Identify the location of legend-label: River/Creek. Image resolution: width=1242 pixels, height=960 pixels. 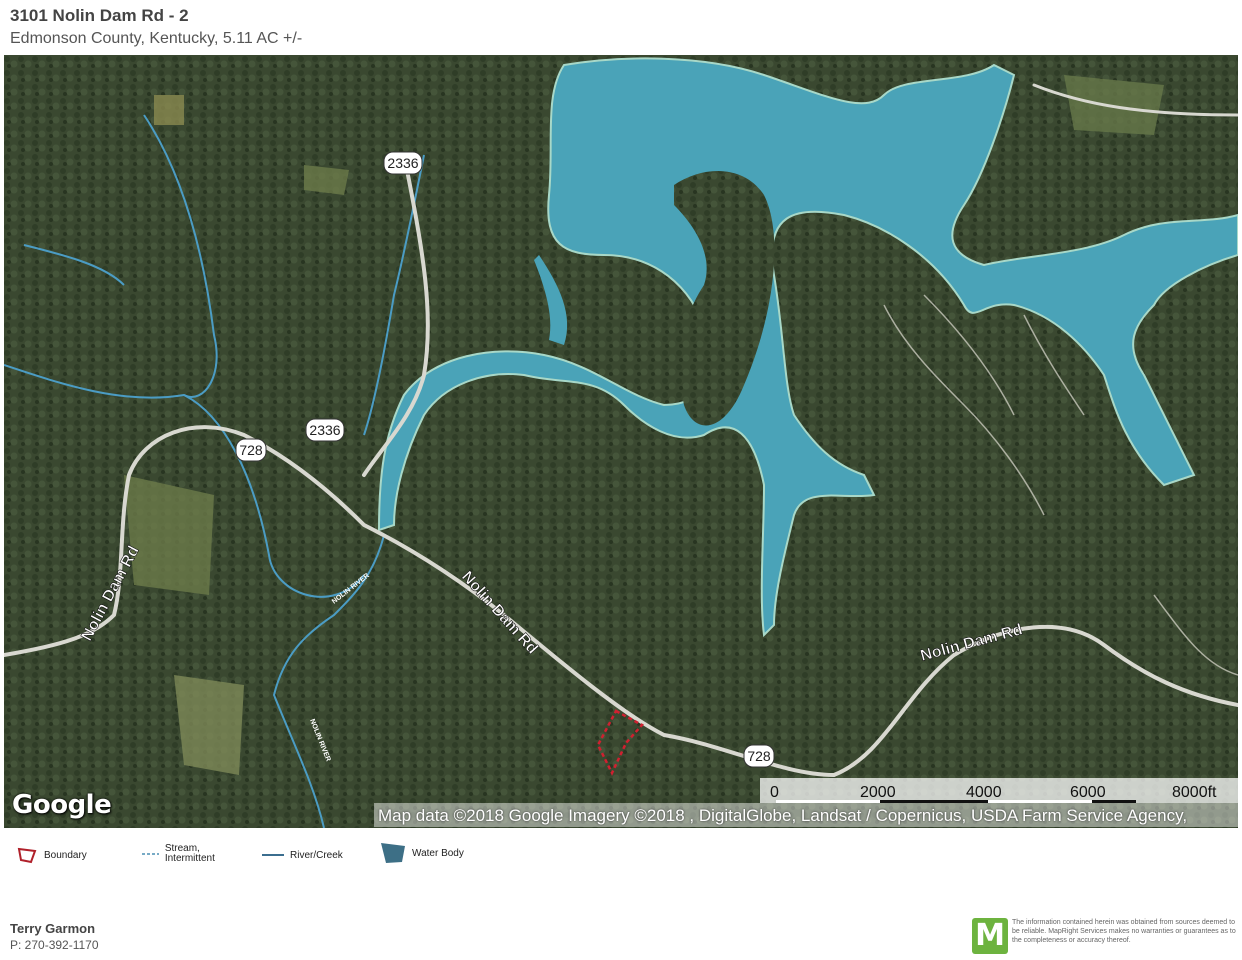
(316, 855).